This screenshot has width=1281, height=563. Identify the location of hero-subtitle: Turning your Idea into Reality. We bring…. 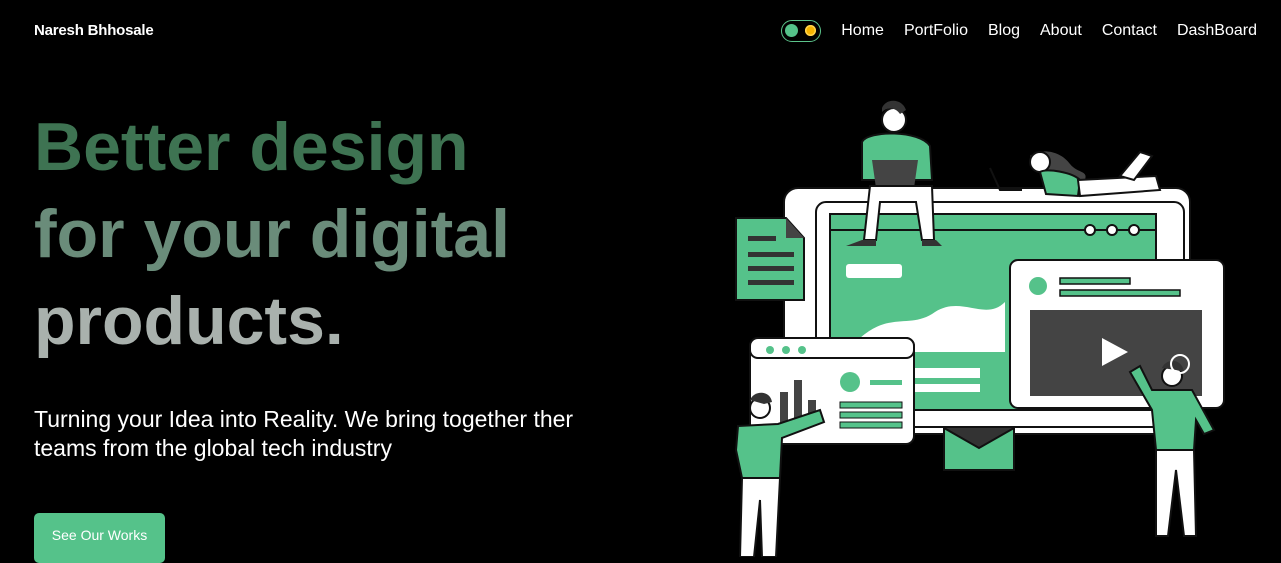
(304, 433).